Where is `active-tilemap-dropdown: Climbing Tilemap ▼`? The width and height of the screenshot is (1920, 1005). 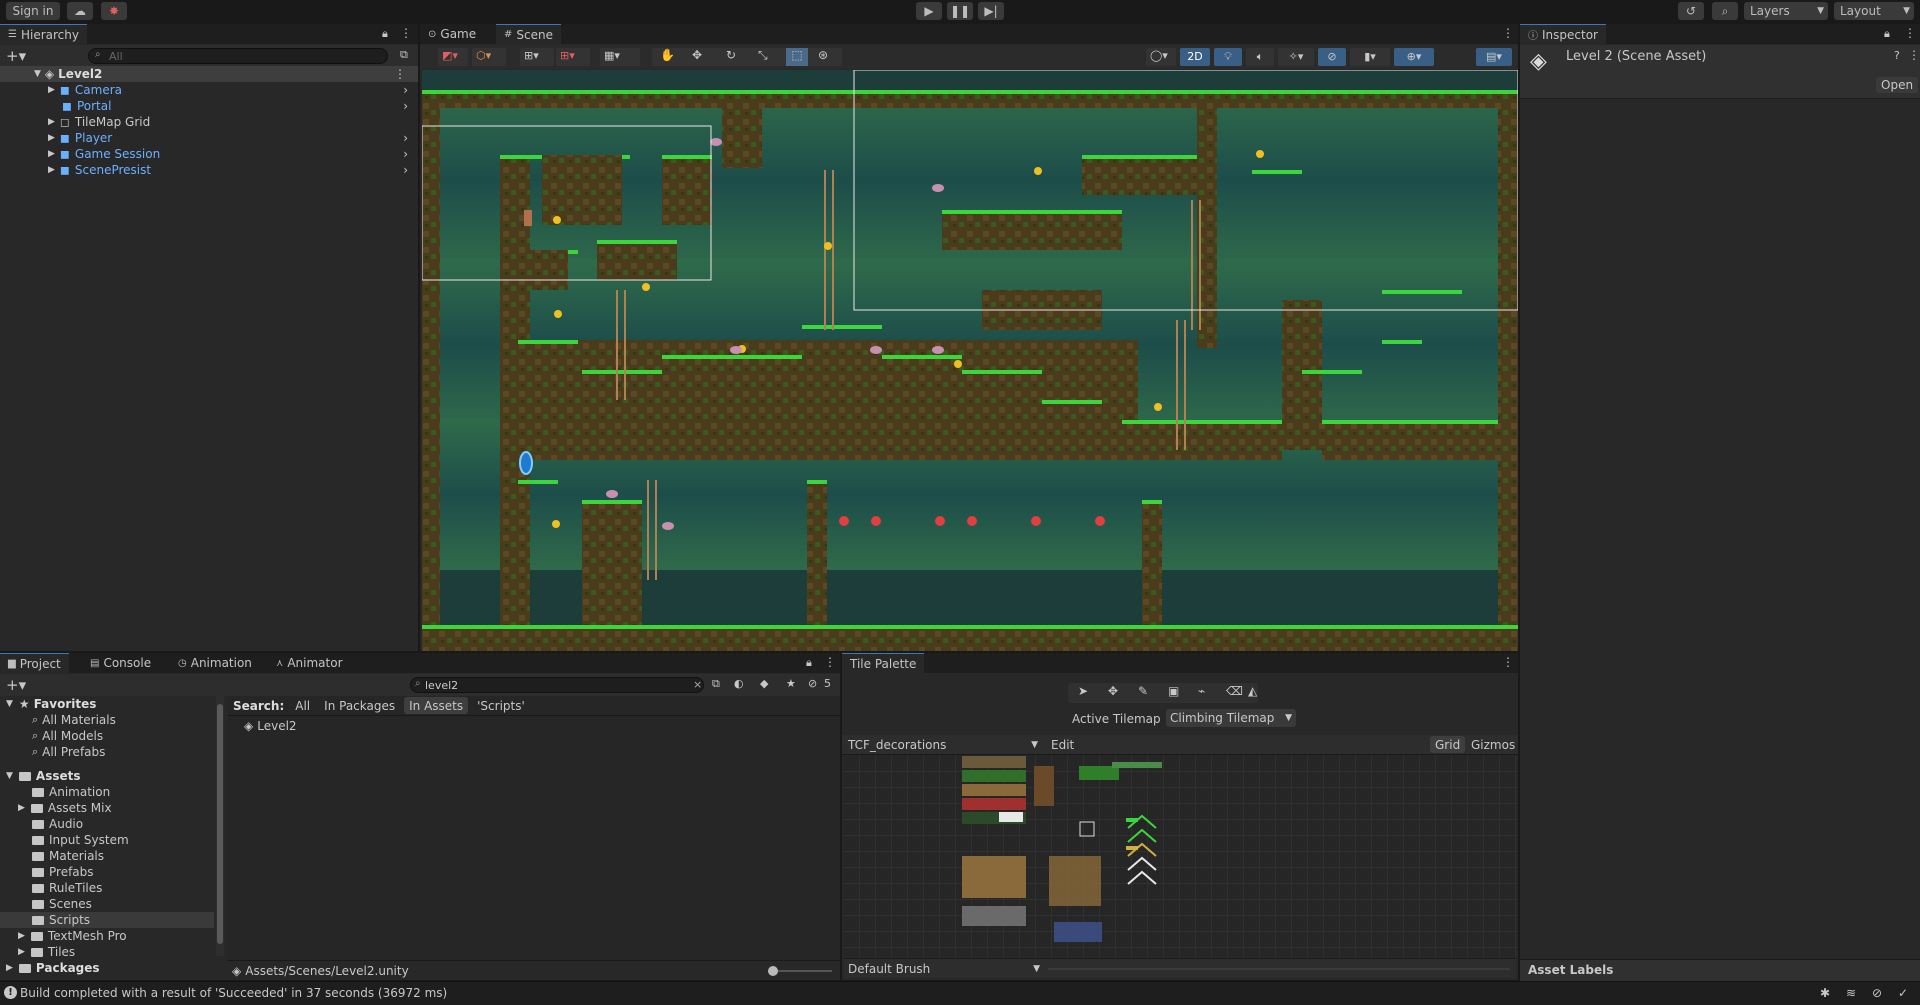 active-tilemap-dropdown: Climbing Tilemap ▼ is located at coordinates (1231, 718).